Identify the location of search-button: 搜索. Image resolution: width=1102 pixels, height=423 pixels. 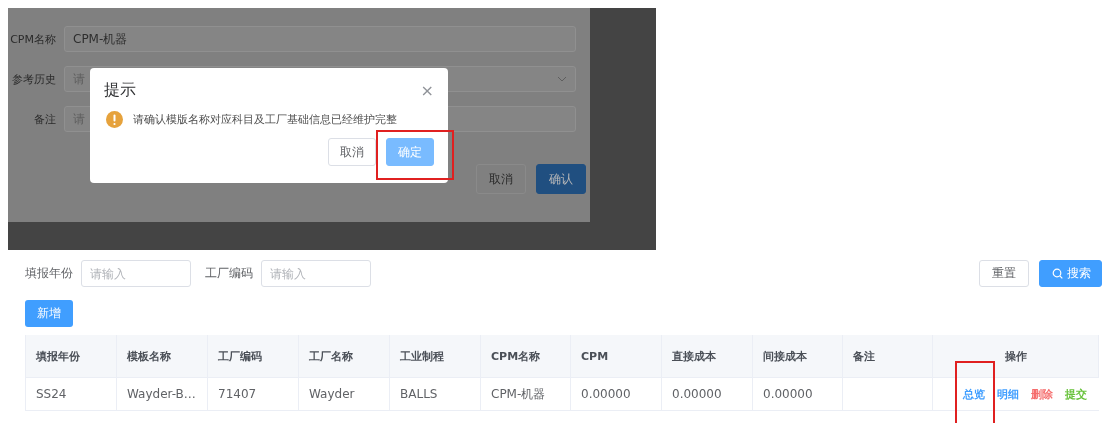
(1070, 273).